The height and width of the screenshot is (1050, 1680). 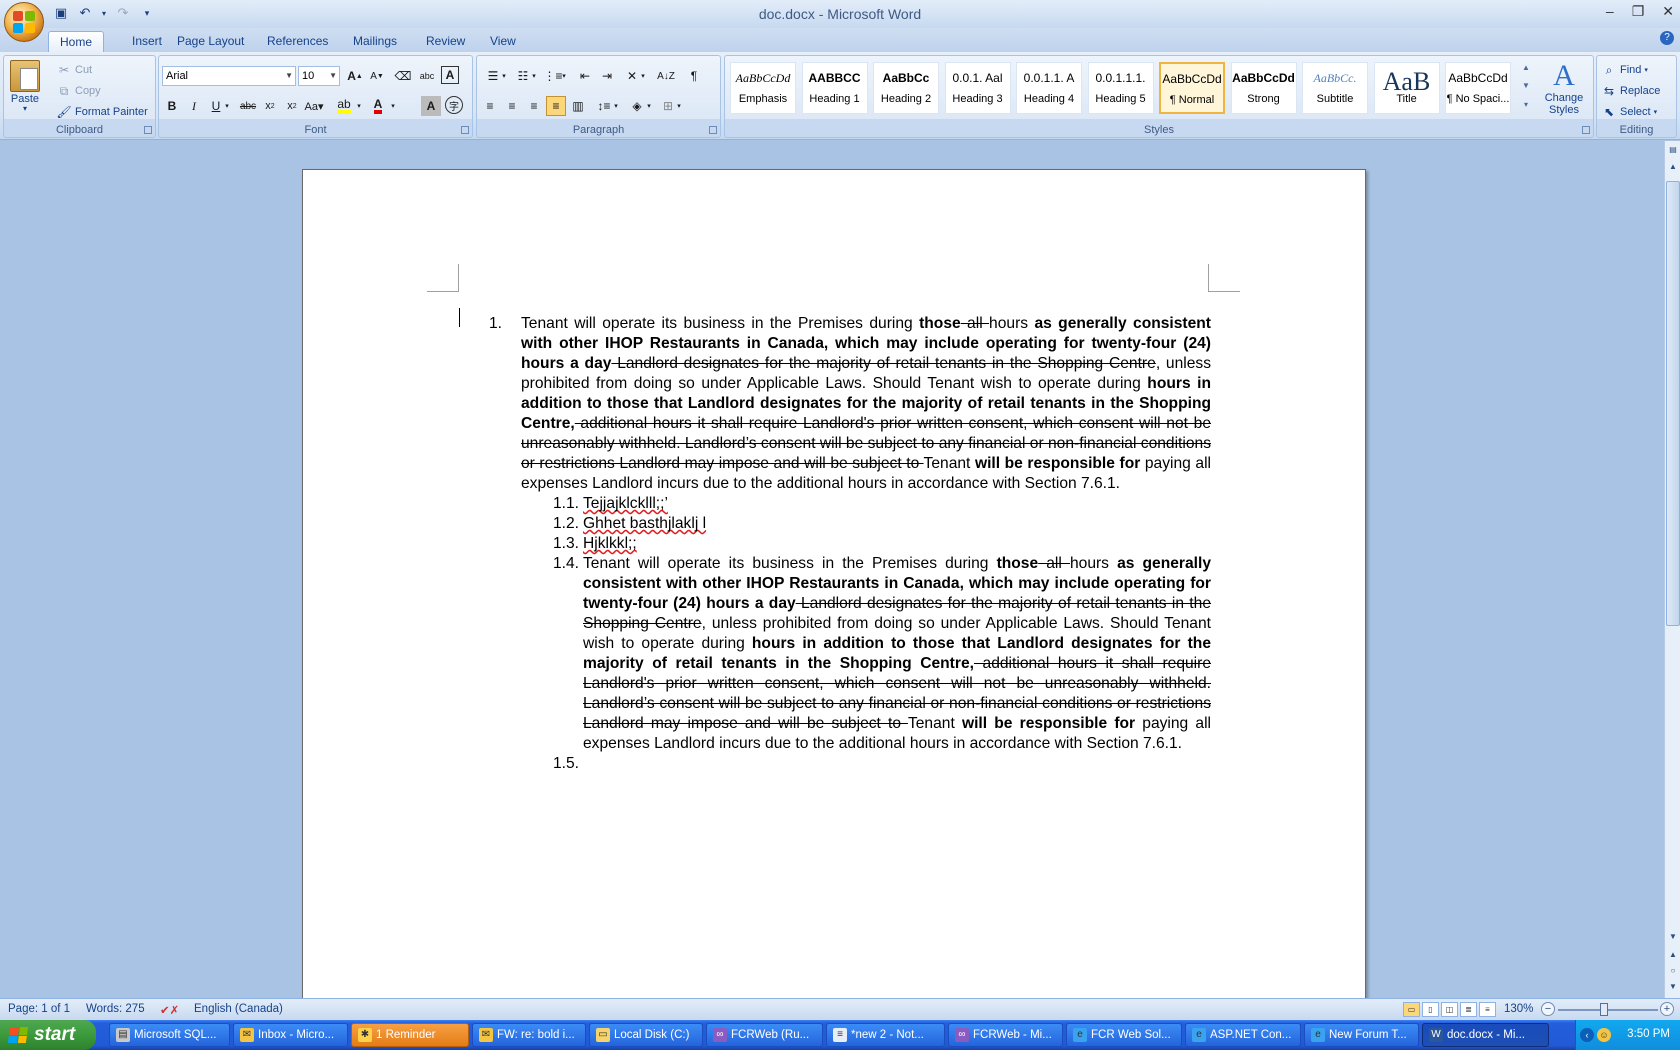 What do you see at coordinates (1526, 67) in the screenshot?
I see `gallery-scroll-up-icon: ▲` at bounding box center [1526, 67].